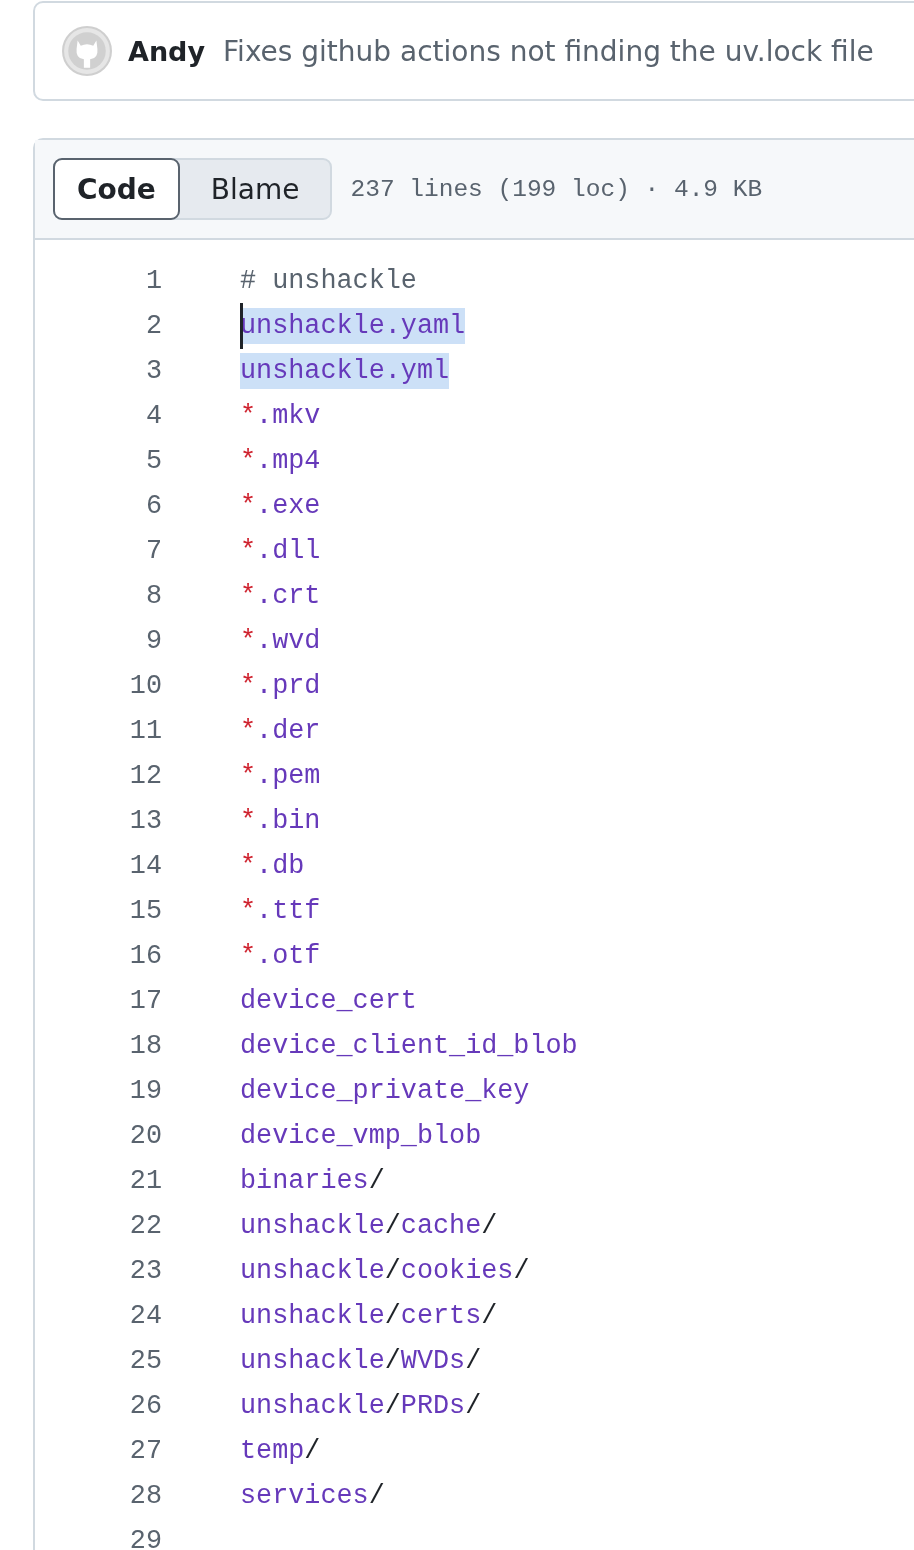 The width and height of the screenshot is (914, 1550). Describe the element at coordinates (145, 775) in the screenshot. I see `line-number: 12` at that location.